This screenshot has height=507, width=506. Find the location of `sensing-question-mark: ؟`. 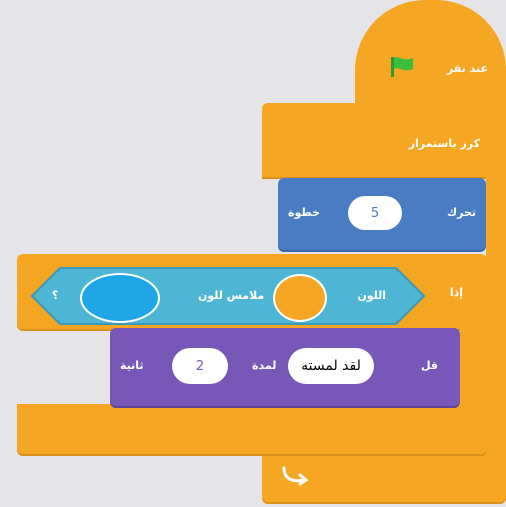

sensing-question-mark: ؟ is located at coordinates (55, 295).